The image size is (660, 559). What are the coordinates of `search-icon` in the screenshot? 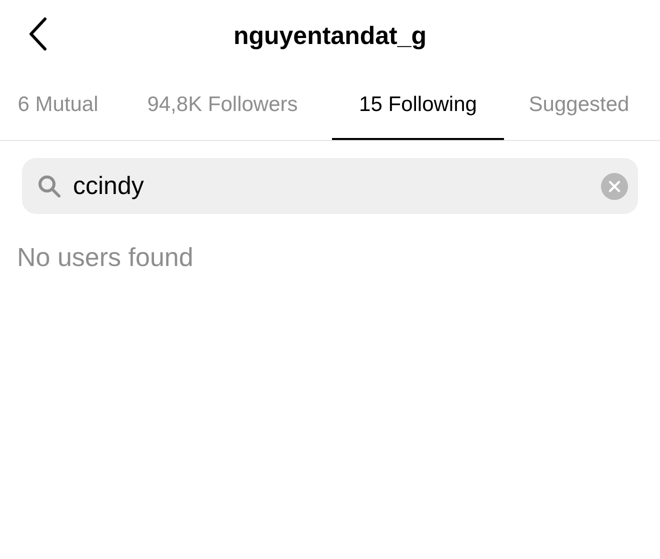 It's located at (49, 186).